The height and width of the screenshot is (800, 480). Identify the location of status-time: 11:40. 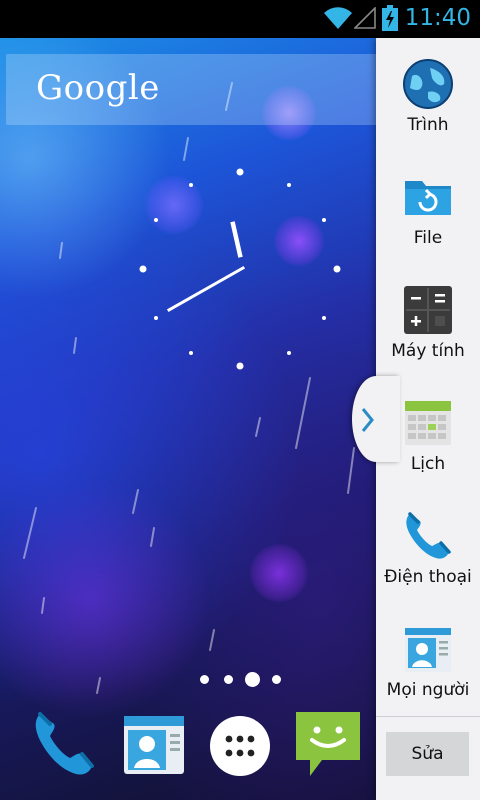
(437, 18).